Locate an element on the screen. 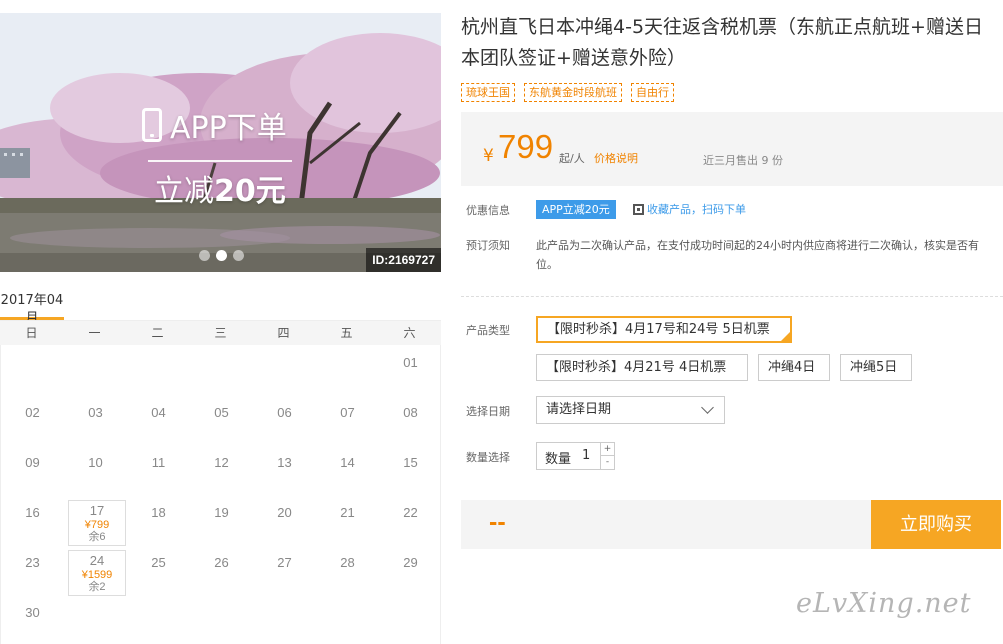  app-discount-badge: APP立减20元 is located at coordinates (576, 209).